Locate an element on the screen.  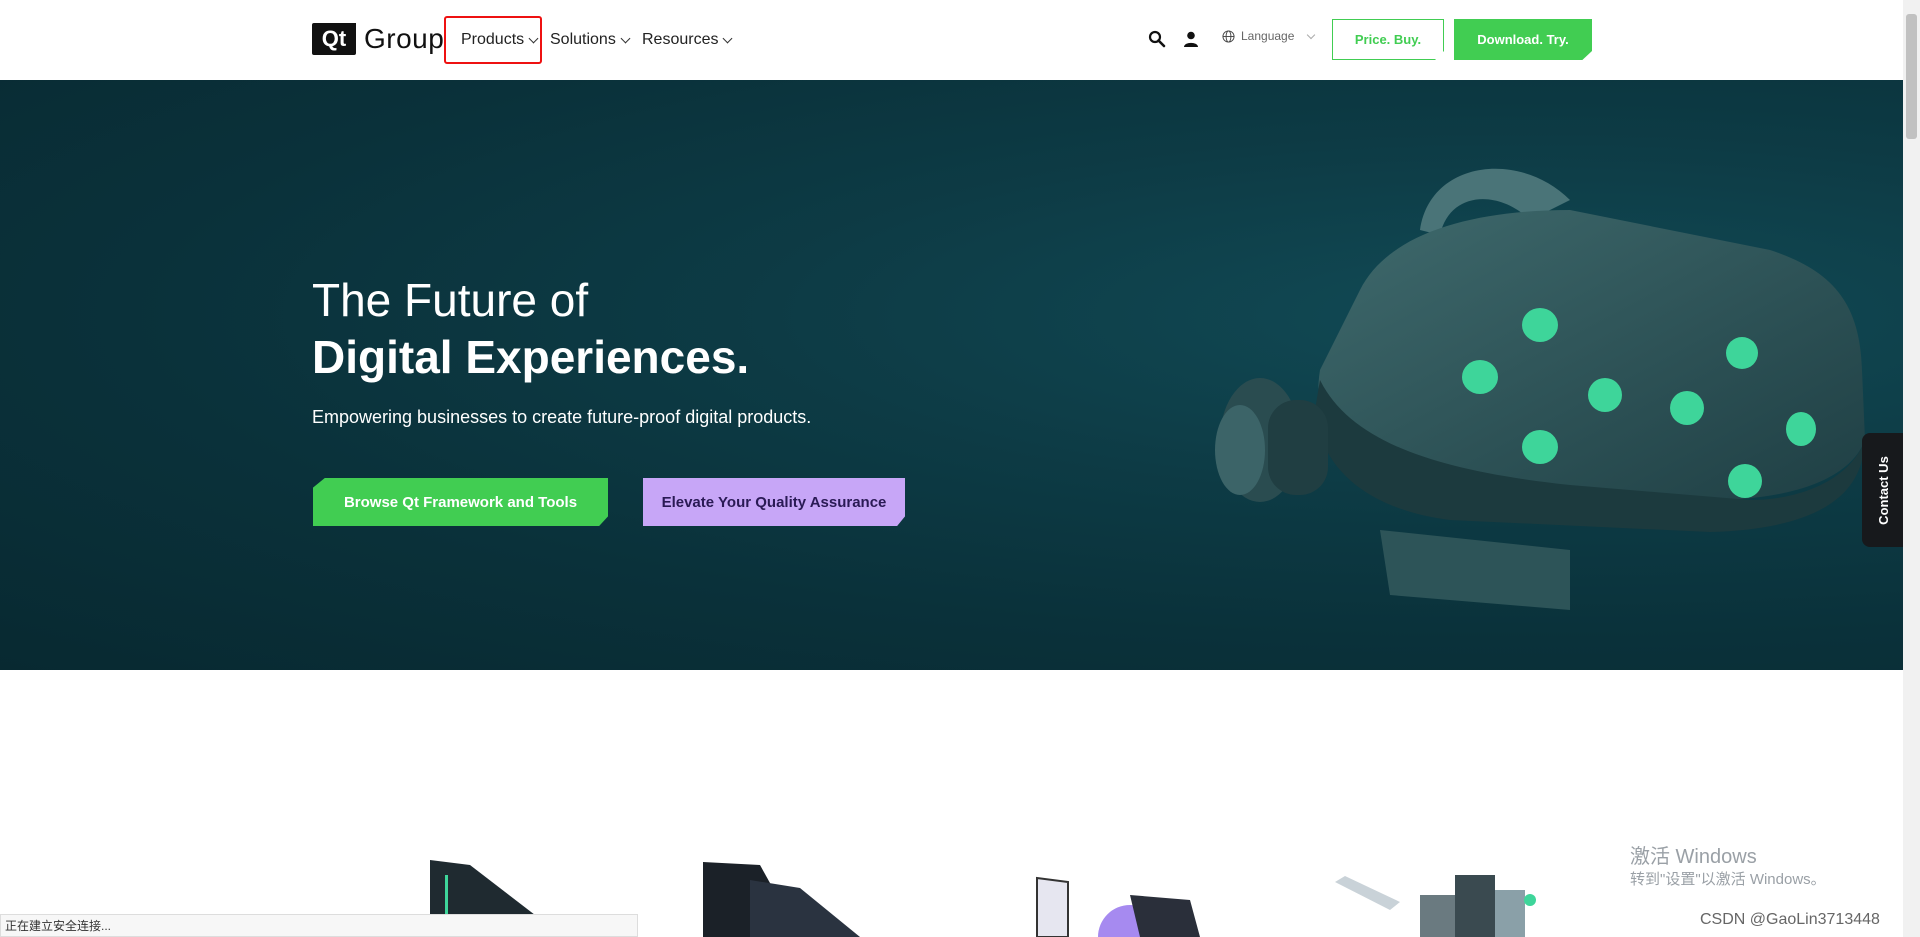
browse-qt-framework-button: Browse Qt Framework and Tools is located at coordinates (460, 502).